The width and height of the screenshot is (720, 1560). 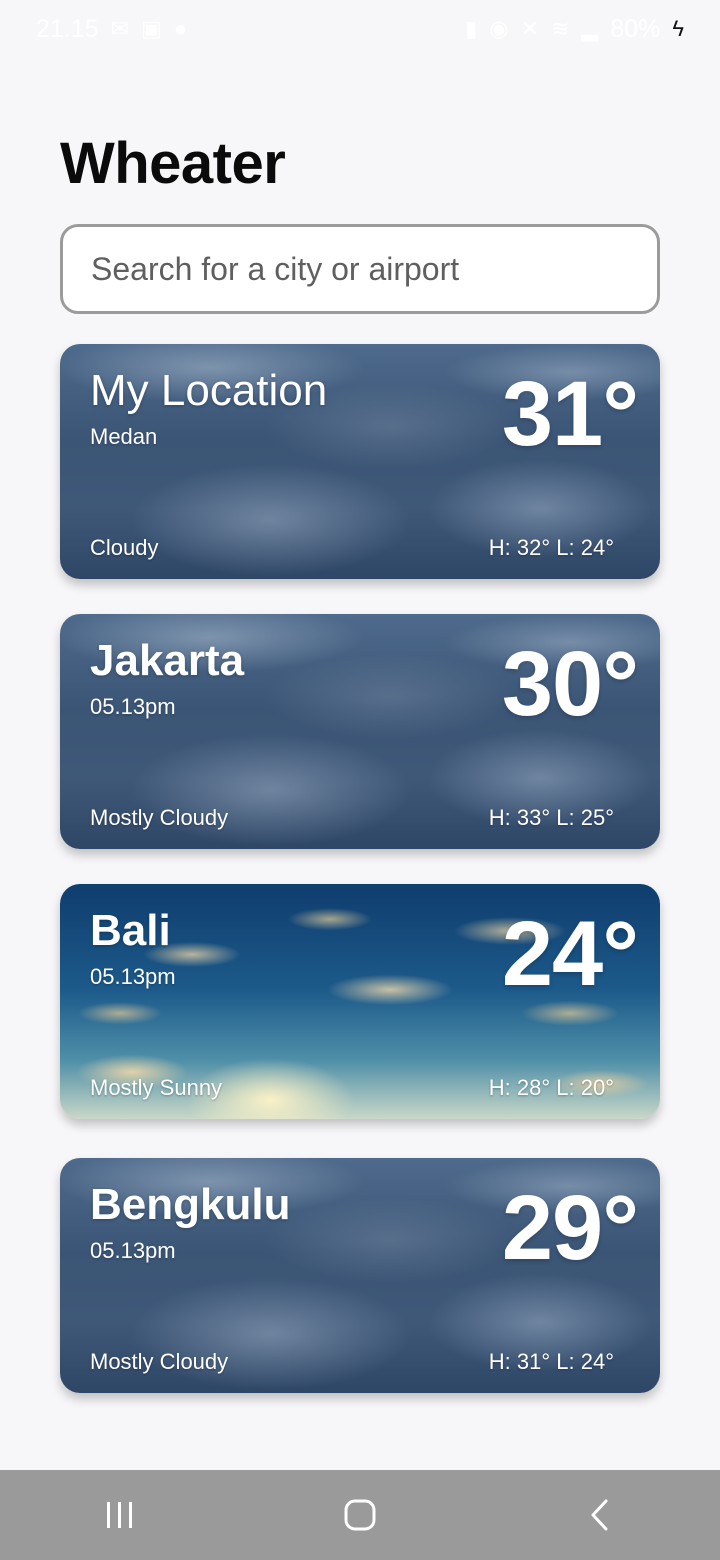 What do you see at coordinates (551, 817) in the screenshot?
I see `card-high-low: H: 33° L: 25°` at bounding box center [551, 817].